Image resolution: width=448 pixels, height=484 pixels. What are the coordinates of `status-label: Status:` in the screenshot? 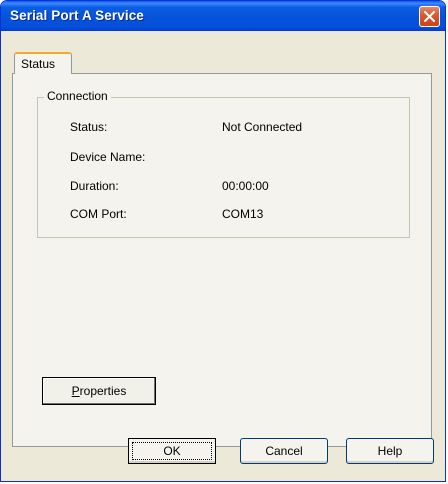 It's located at (89, 127).